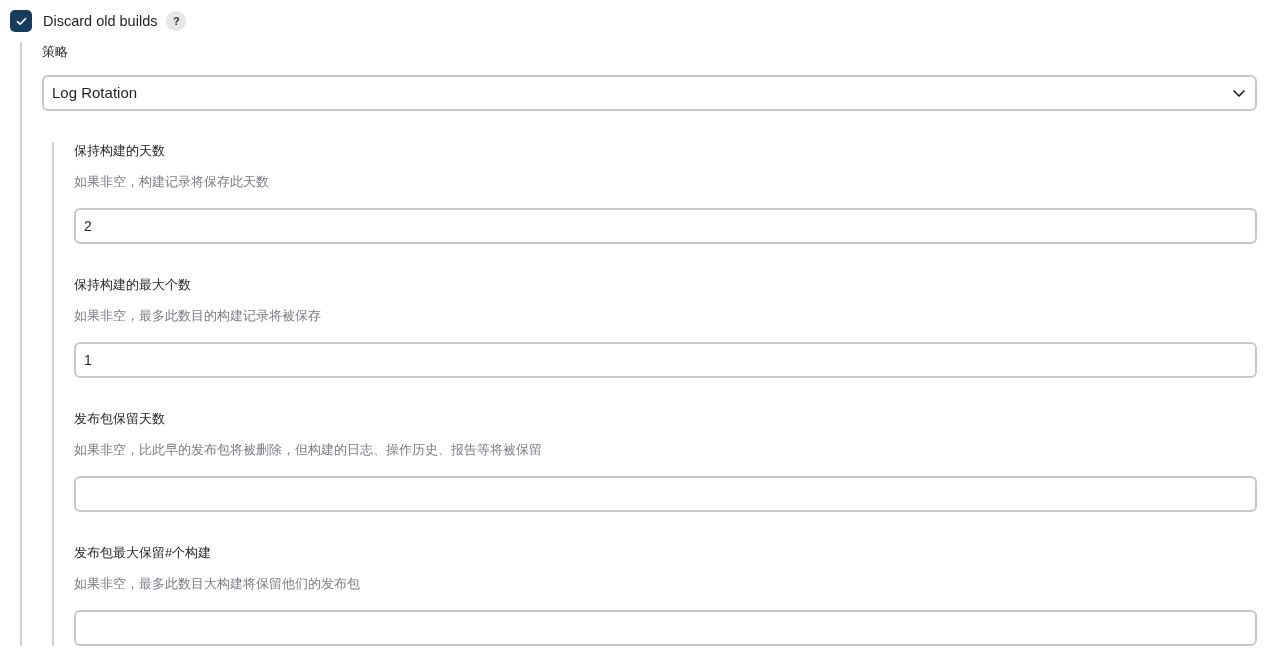 The image size is (1271, 657). I want to click on help-button: ?, so click(176, 21).